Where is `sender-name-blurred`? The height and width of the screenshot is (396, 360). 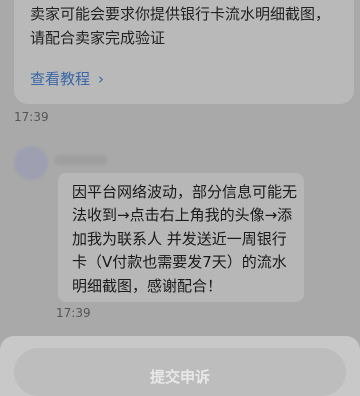
sender-name-blurred is located at coordinates (81, 160).